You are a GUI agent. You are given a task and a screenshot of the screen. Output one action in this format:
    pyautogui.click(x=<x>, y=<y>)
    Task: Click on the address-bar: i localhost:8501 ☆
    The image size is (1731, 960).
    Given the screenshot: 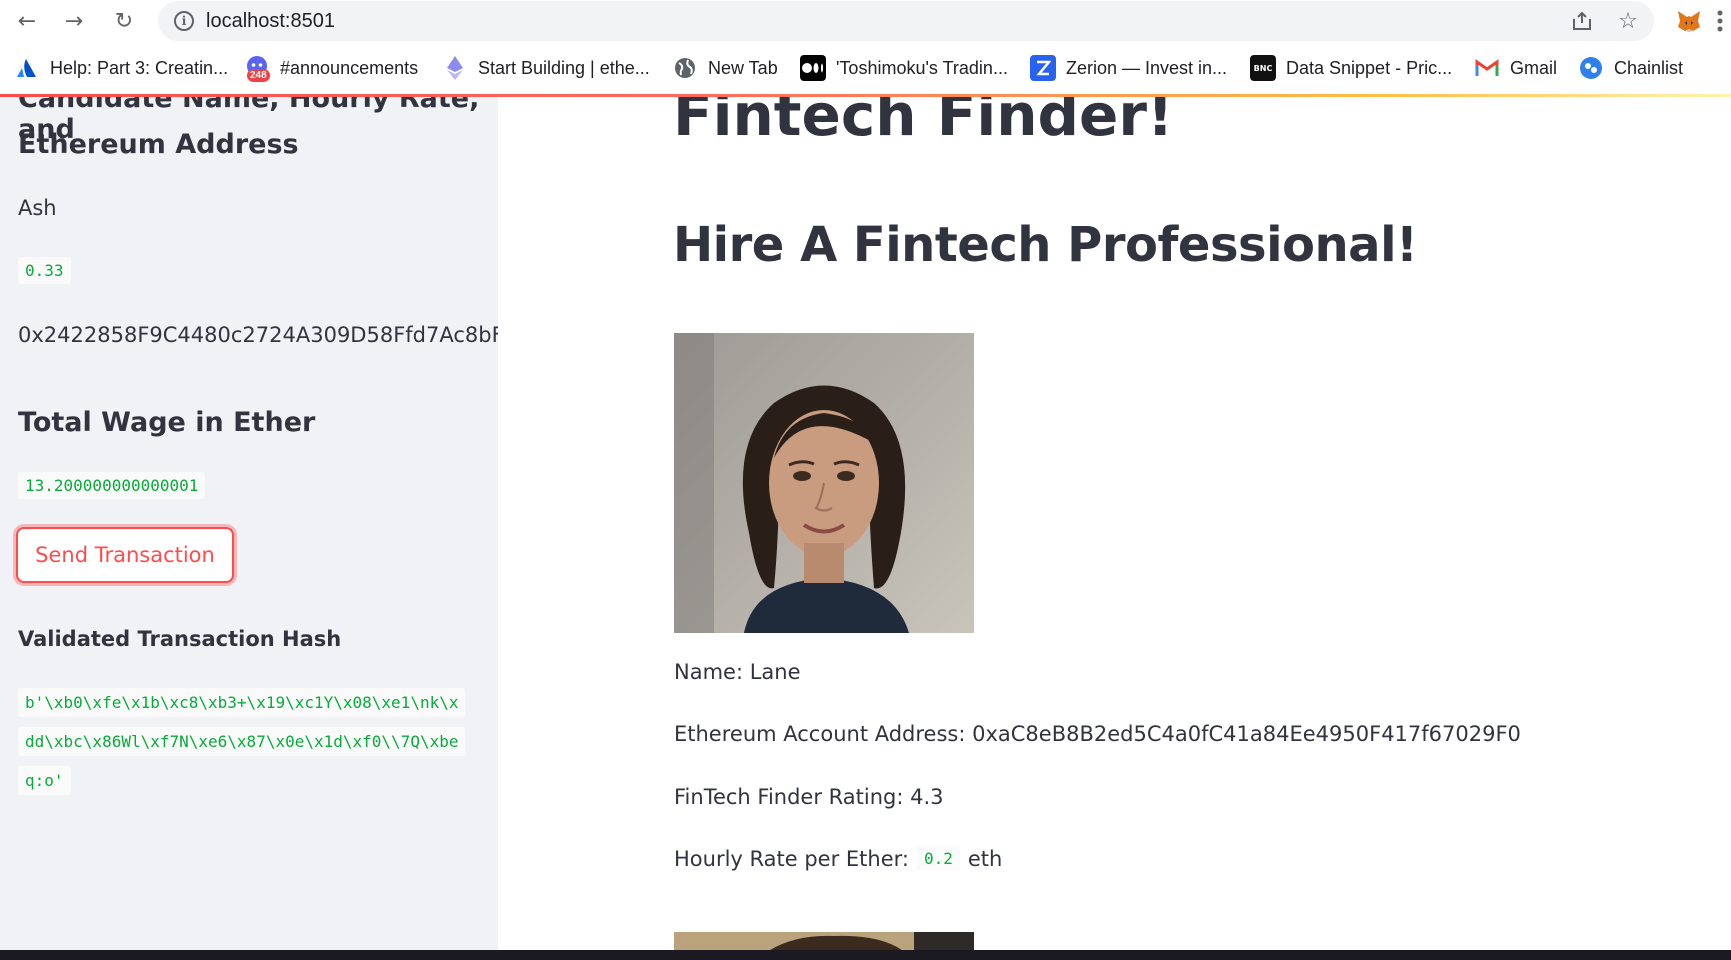 What is the action you would take?
    pyautogui.click(x=906, y=21)
    